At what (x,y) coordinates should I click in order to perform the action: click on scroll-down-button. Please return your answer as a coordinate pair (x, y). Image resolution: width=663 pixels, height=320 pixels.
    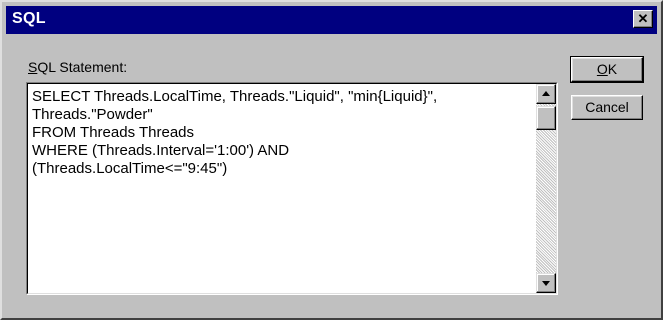
    Looking at the image, I should click on (546, 283).